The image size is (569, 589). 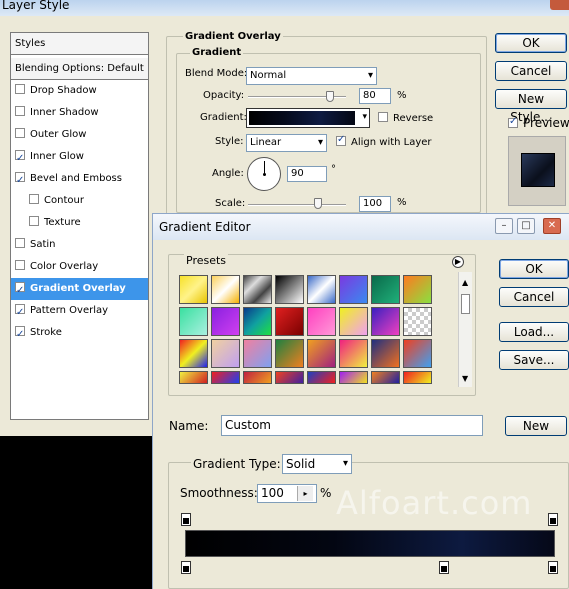 I want to click on opacity-stop-right, so click(x=553, y=519).